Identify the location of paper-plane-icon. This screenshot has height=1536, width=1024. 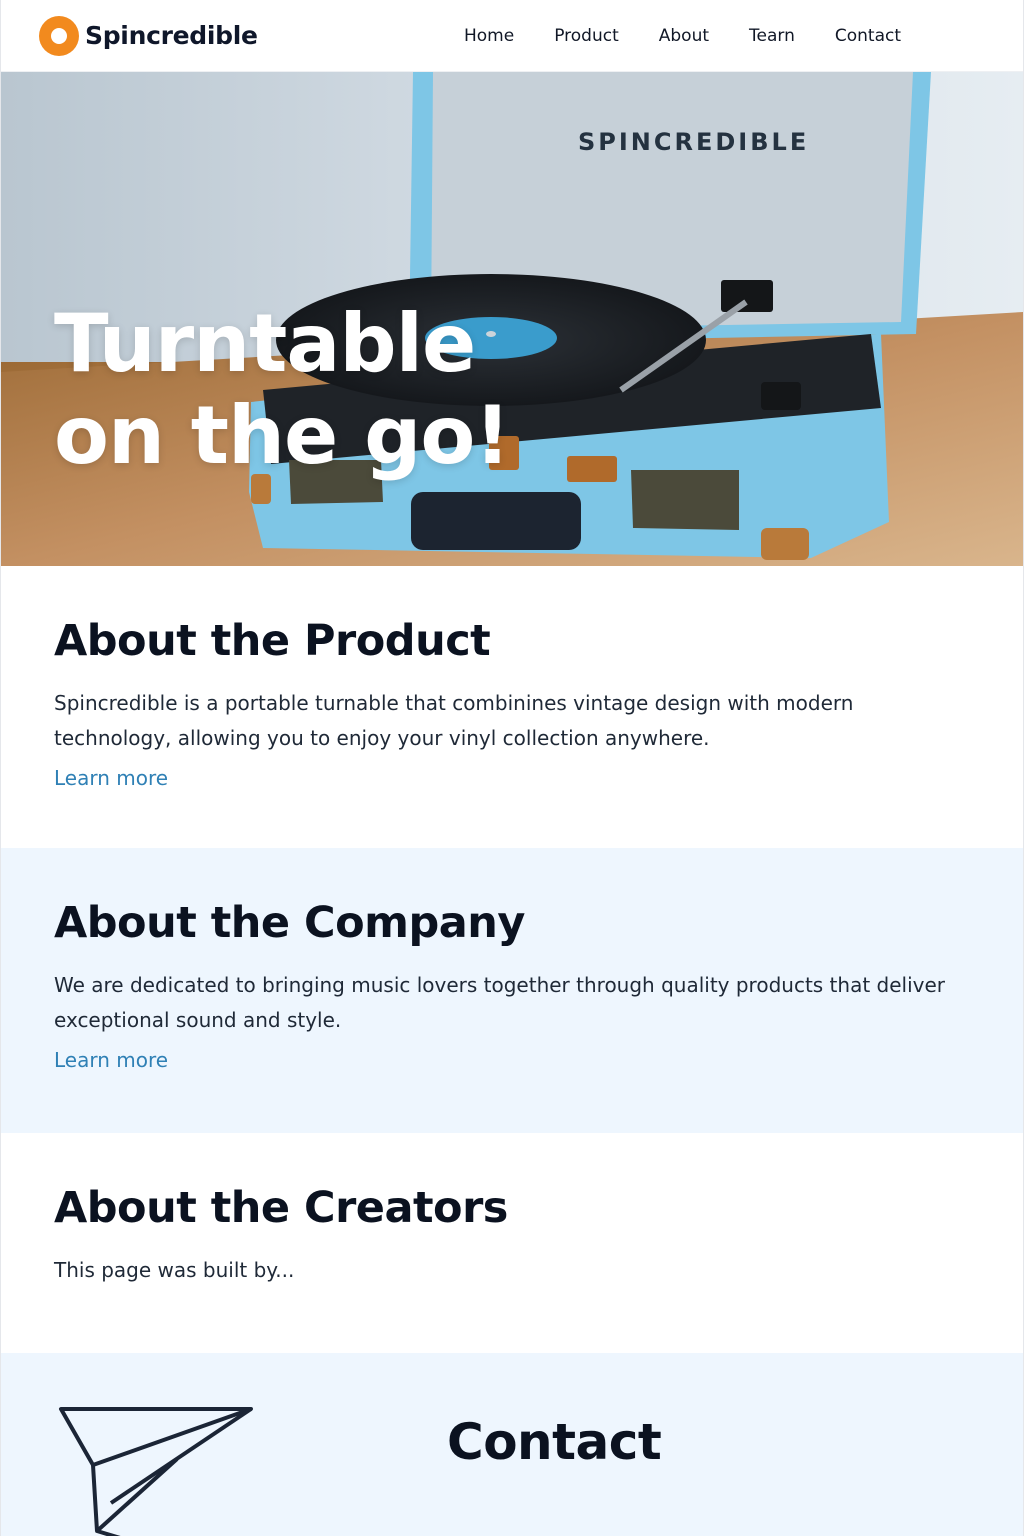
(156, 1471).